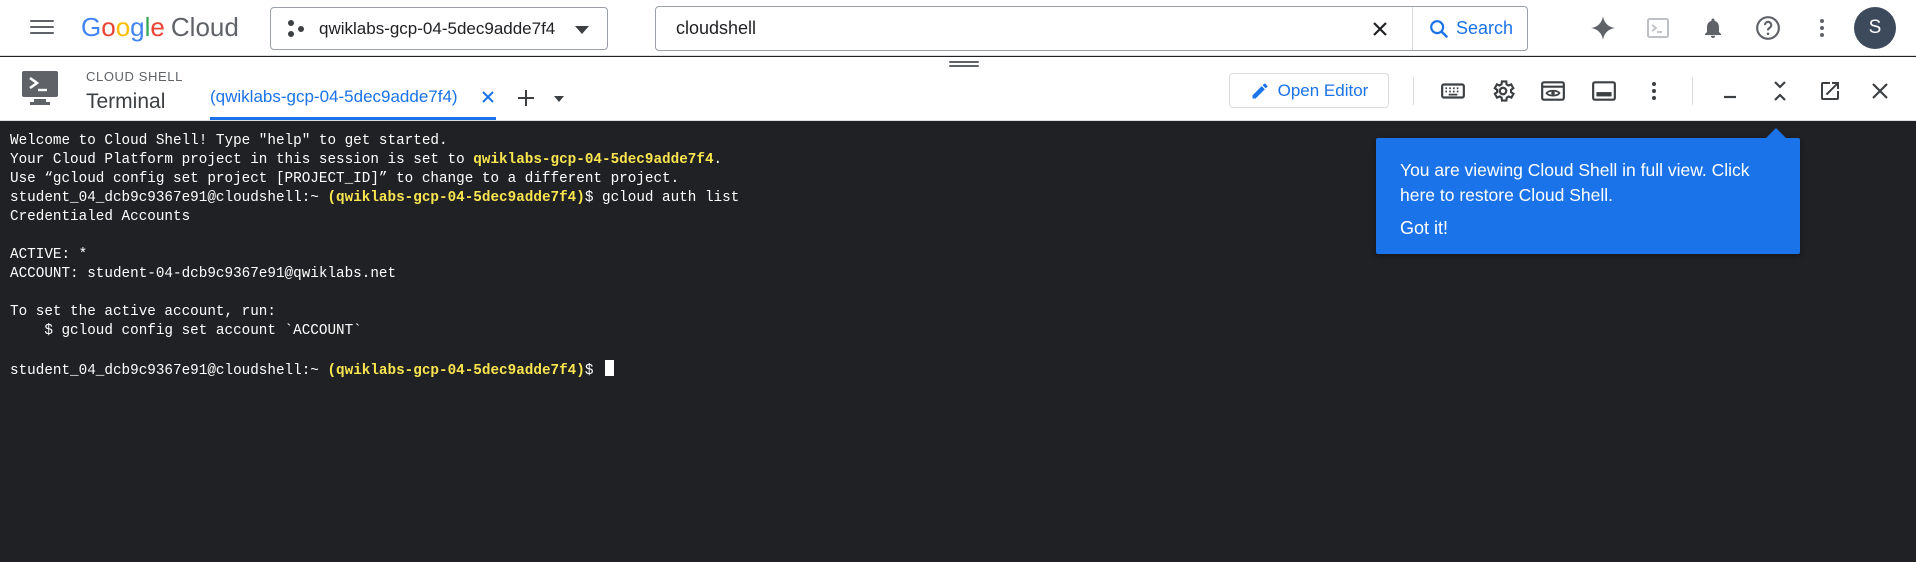 The height and width of the screenshot is (562, 1916). I want to click on terminal-text: $ gcloud auth list, so click(662, 198).